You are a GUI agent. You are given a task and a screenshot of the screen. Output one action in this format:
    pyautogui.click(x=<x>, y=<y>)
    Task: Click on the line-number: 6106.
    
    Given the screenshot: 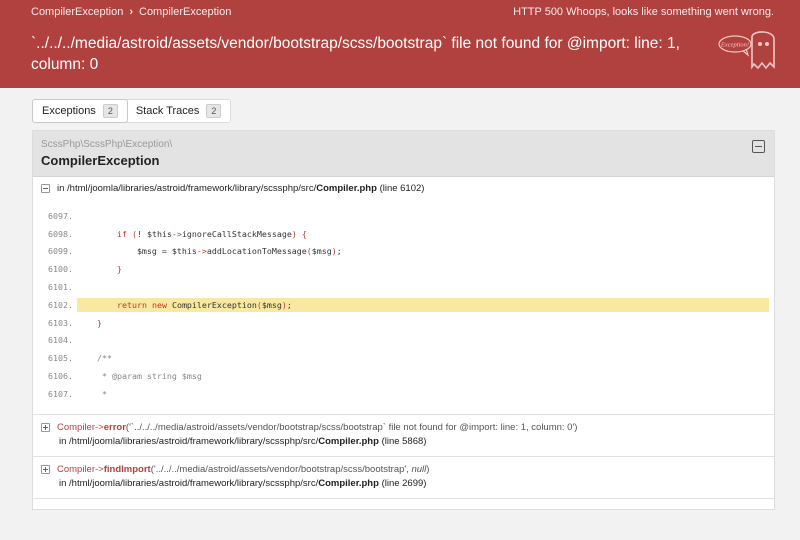 What is the action you would take?
    pyautogui.click(x=60, y=376)
    